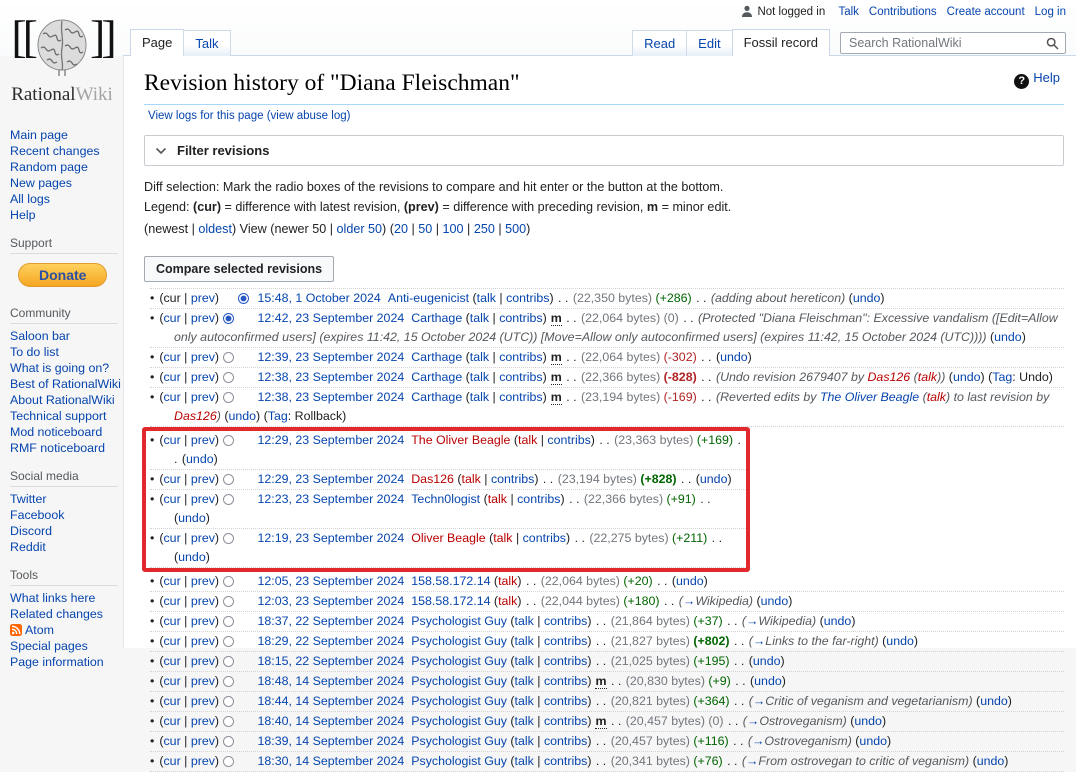 The width and height of the screenshot is (1076, 772). I want to click on sidebar-item-random-page: Random page, so click(64, 167).